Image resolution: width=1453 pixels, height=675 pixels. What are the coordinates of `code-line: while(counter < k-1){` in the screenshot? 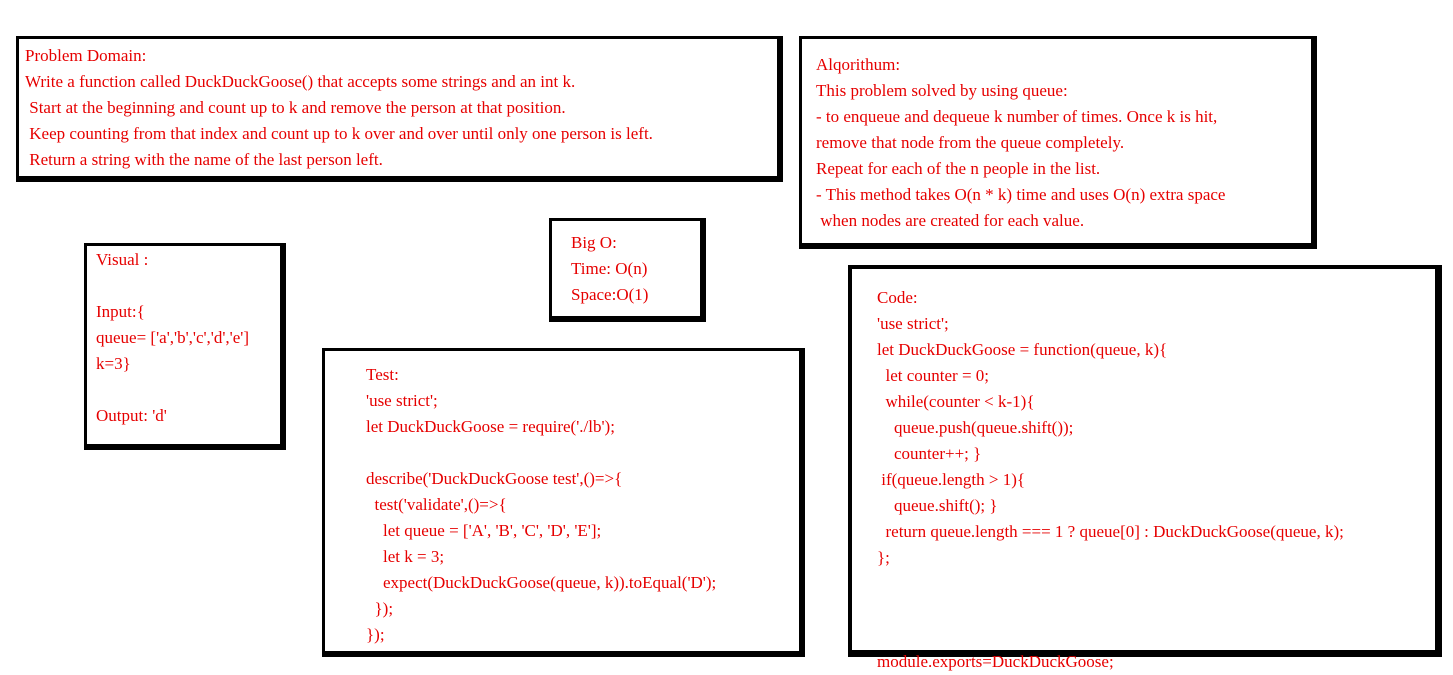 It's located at (956, 401).